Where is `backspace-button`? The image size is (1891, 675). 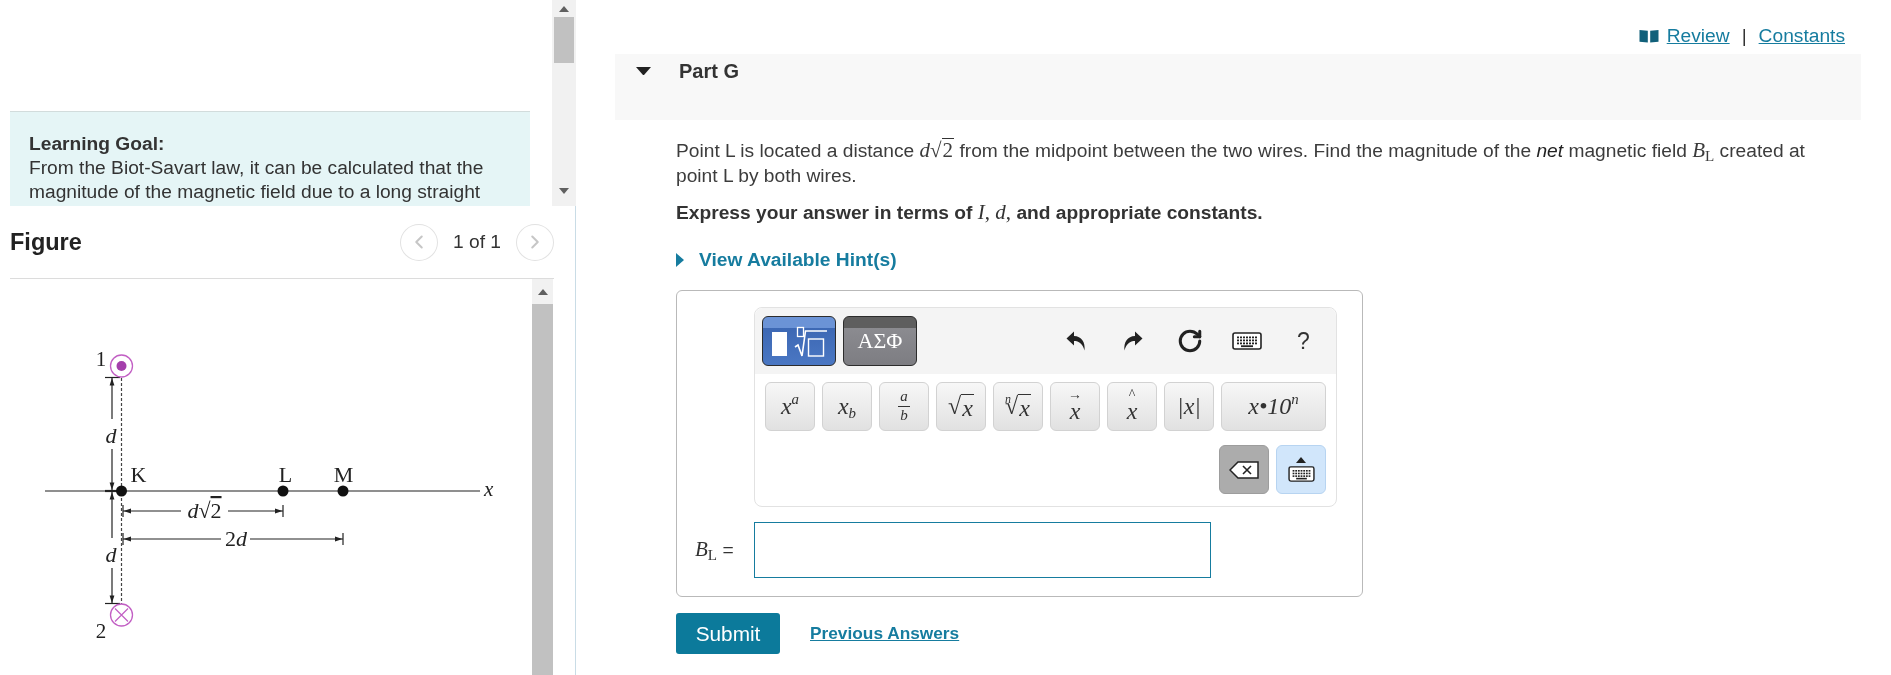
backspace-button is located at coordinates (1244, 469).